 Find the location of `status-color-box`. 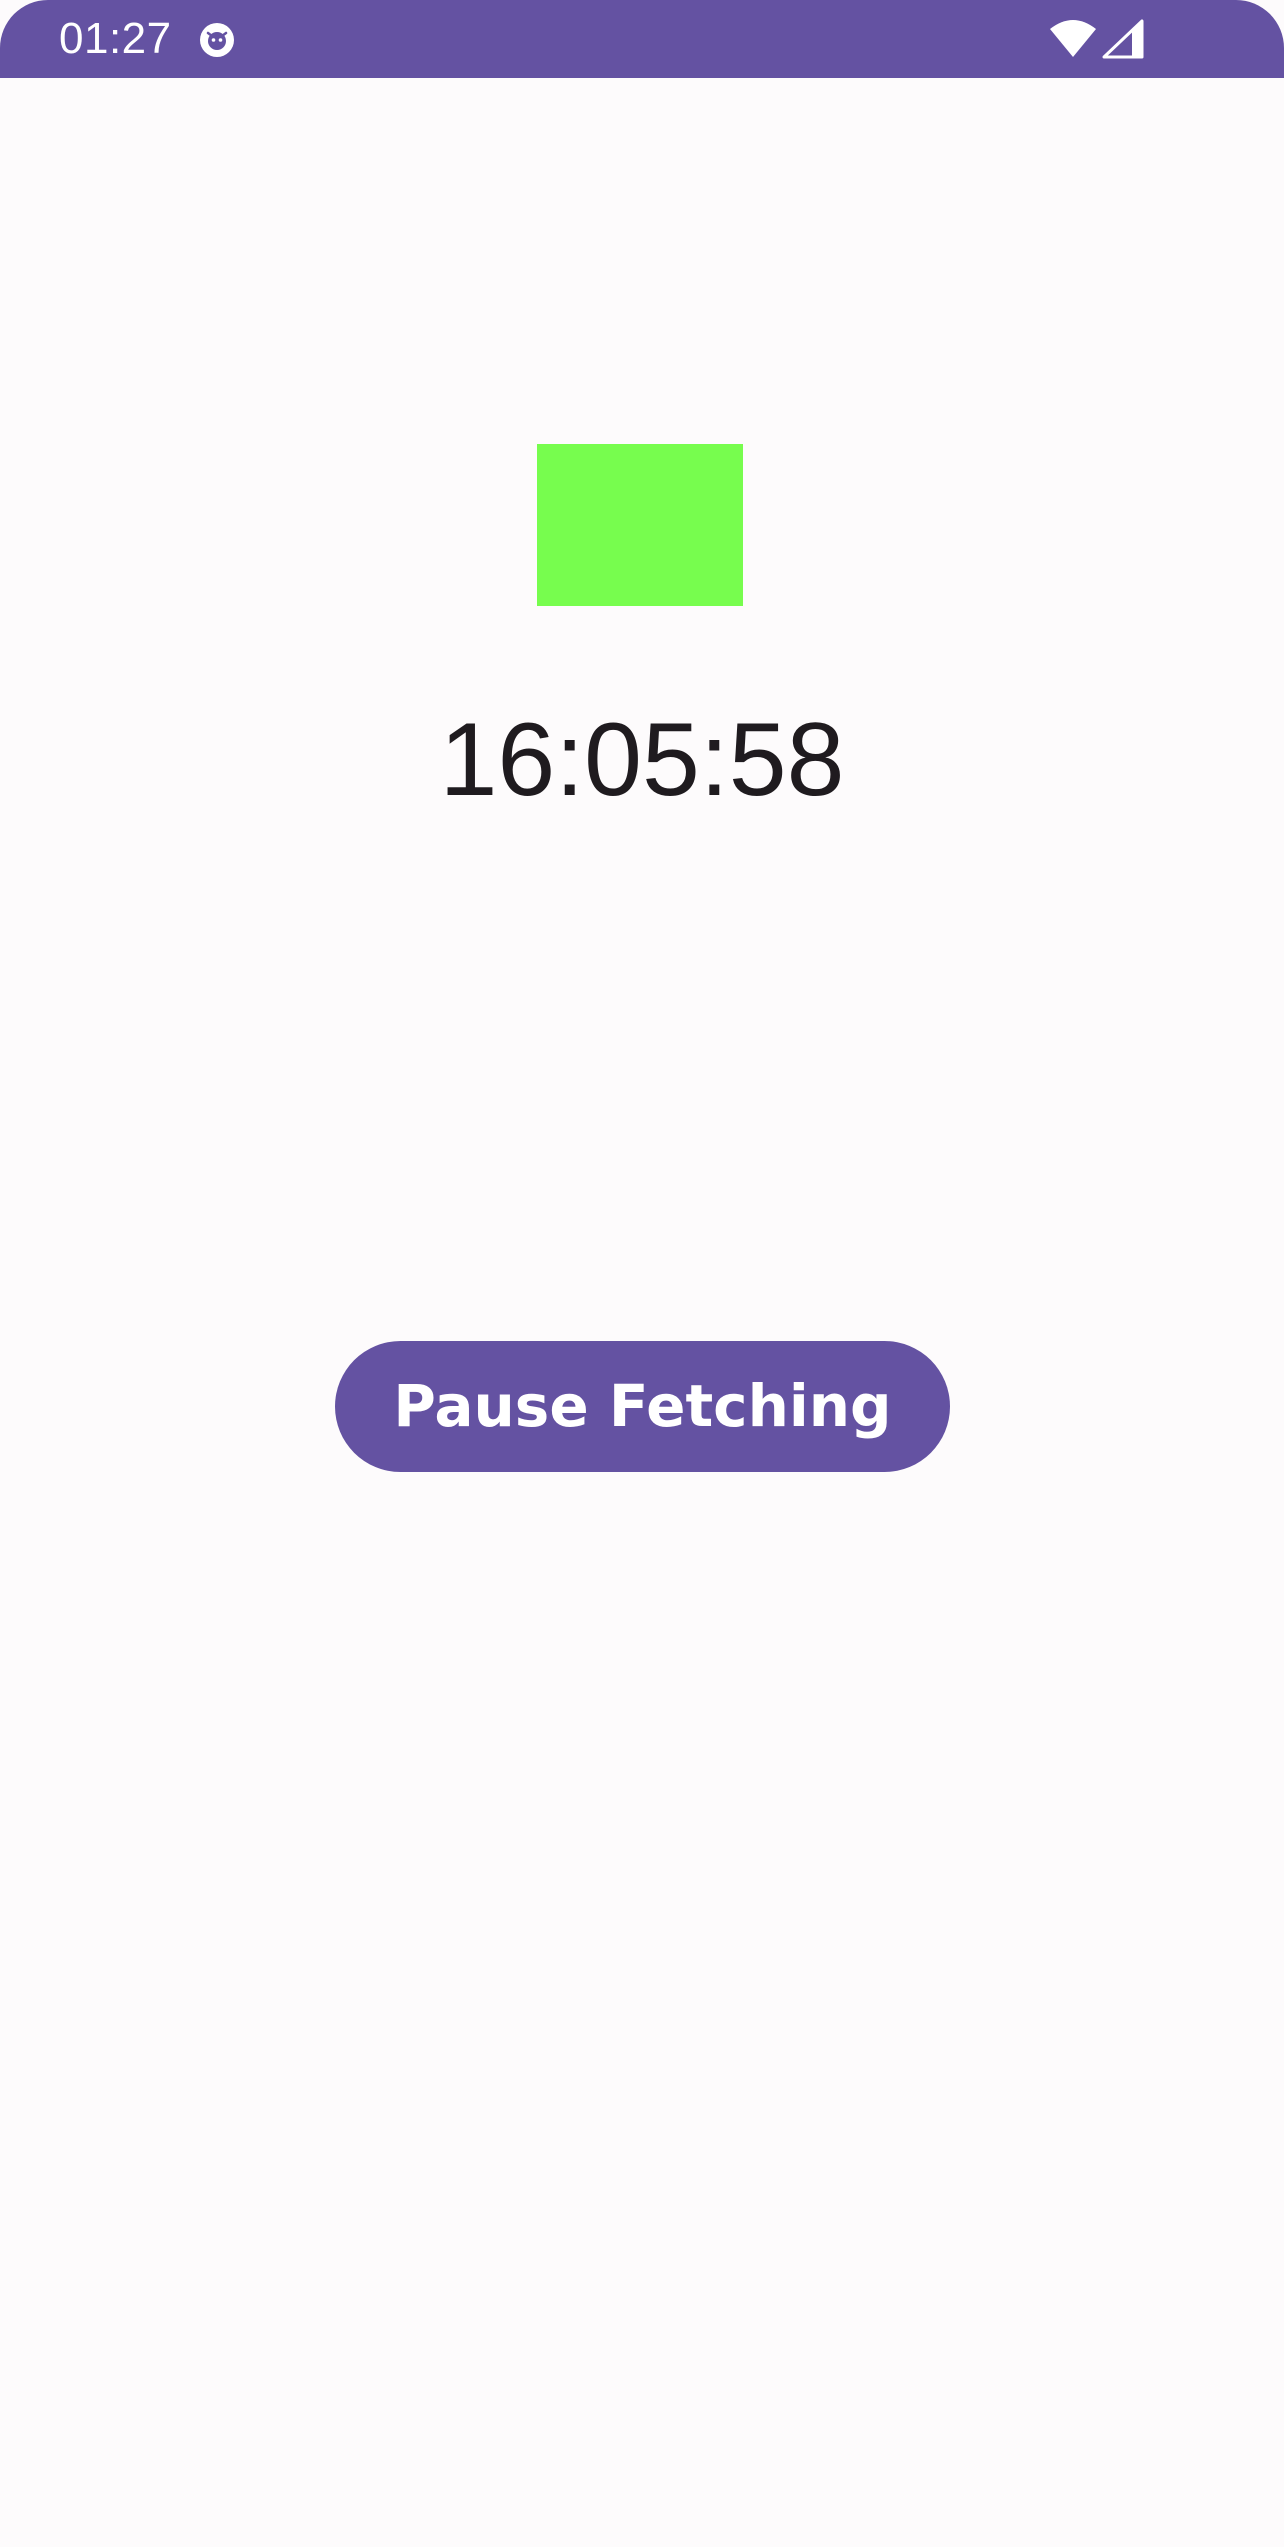

status-color-box is located at coordinates (640, 525).